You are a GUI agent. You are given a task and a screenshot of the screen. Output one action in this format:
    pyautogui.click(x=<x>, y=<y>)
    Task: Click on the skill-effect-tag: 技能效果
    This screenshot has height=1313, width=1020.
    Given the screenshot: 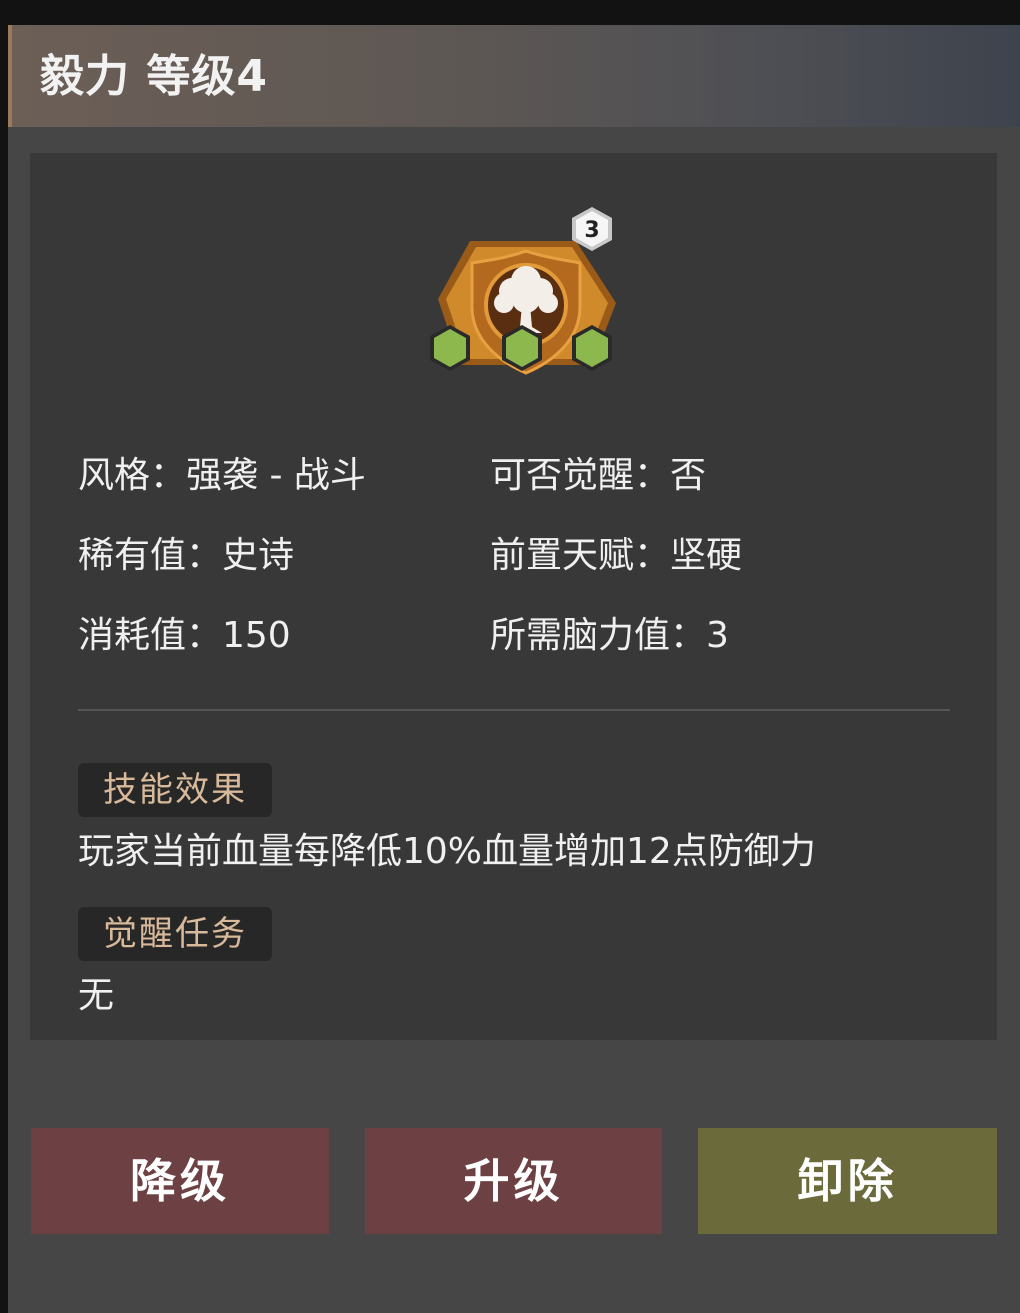 What is the action you would take?
    pyautogui.click(x=175, y=790)
    